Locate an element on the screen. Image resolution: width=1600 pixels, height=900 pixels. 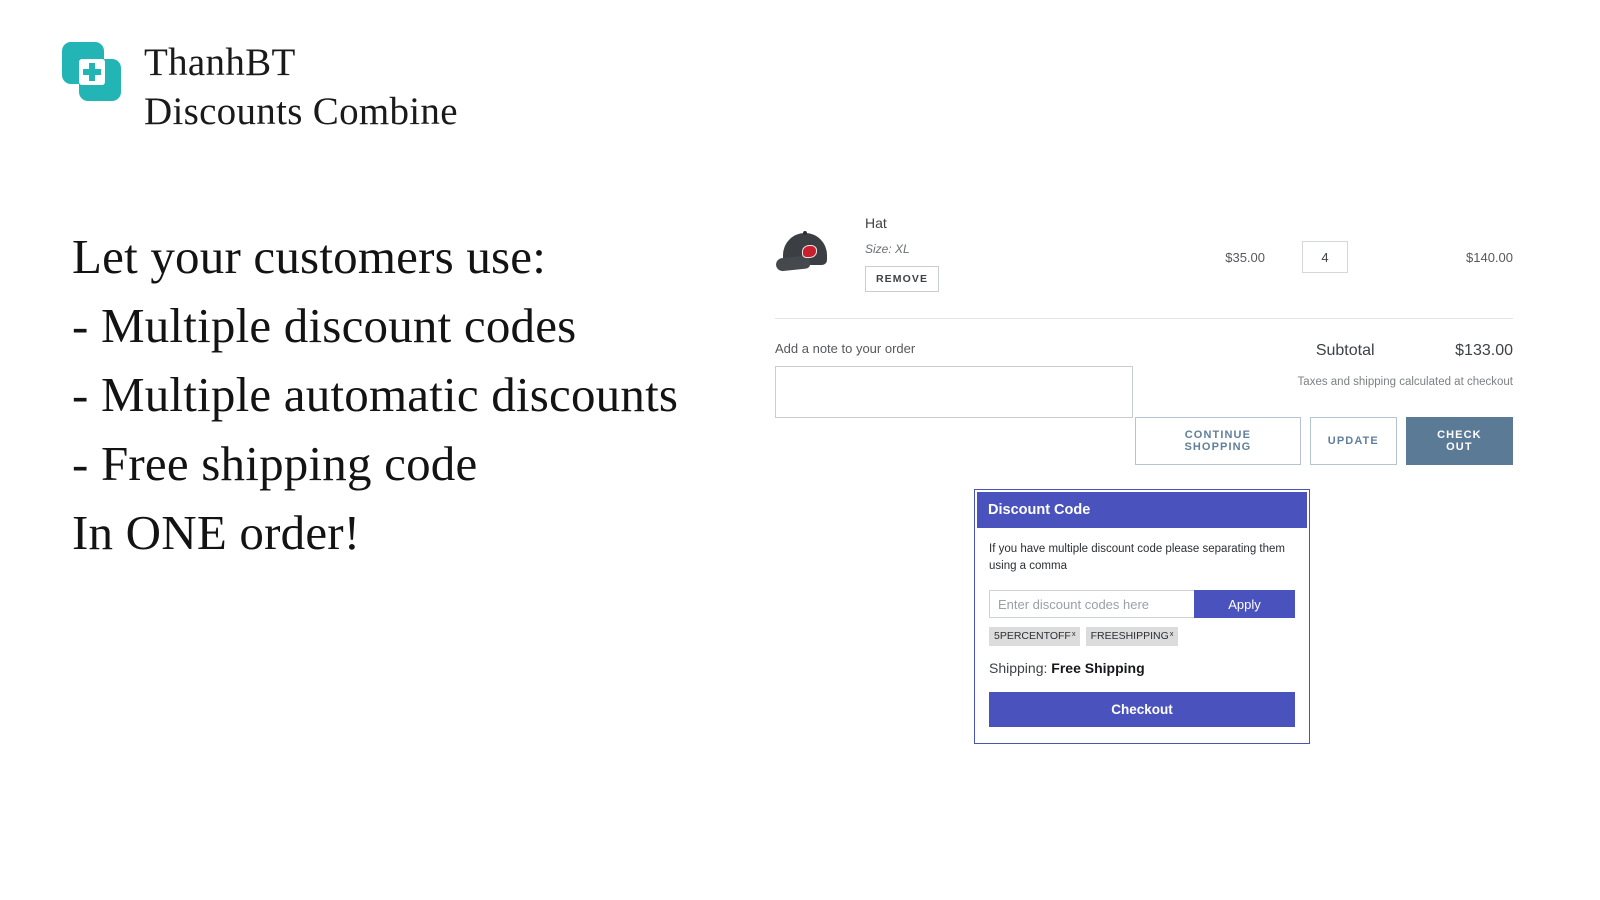
quantity-input is located at coordinates (1325, 257).